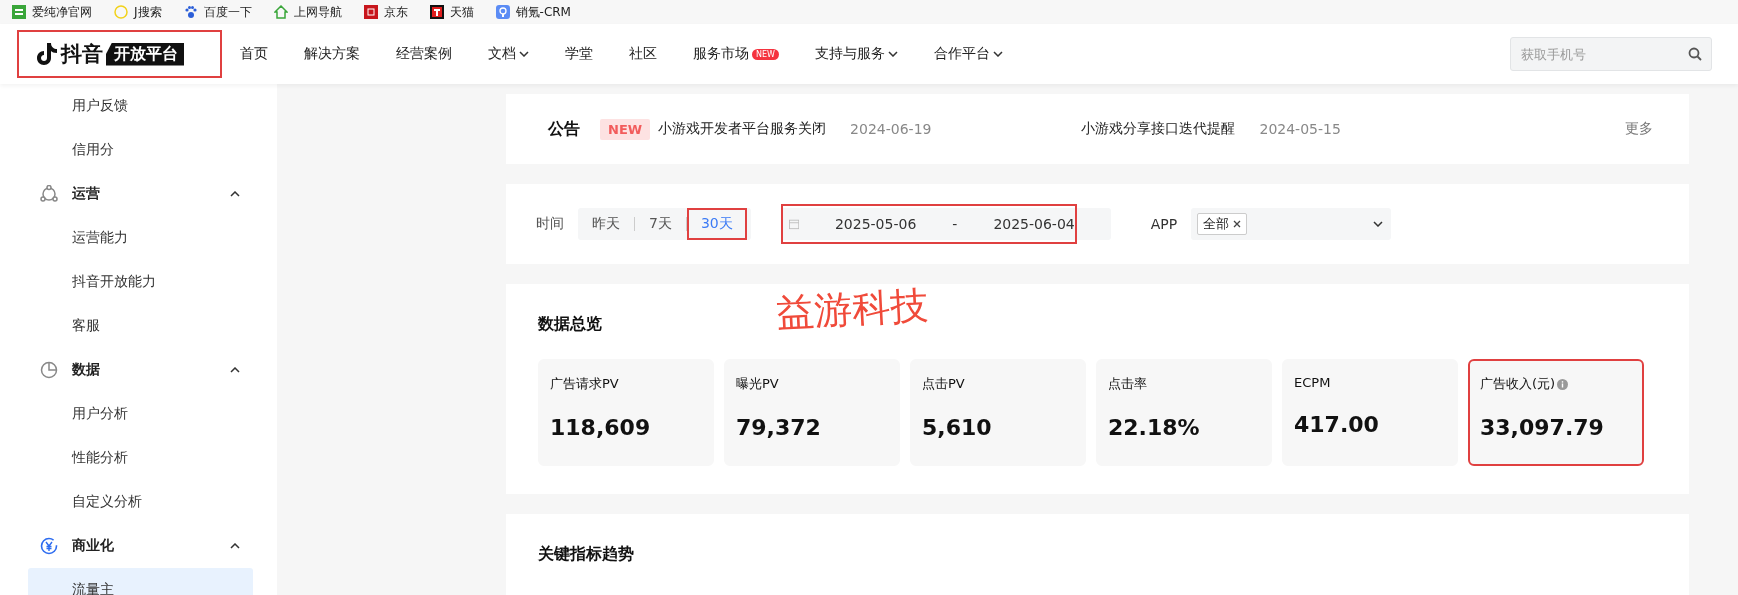 The width and height of the screenshot is (1738, 595). I want to click on notice-link: 小游戏分享接口迭代提醒, so click(1158, 129).